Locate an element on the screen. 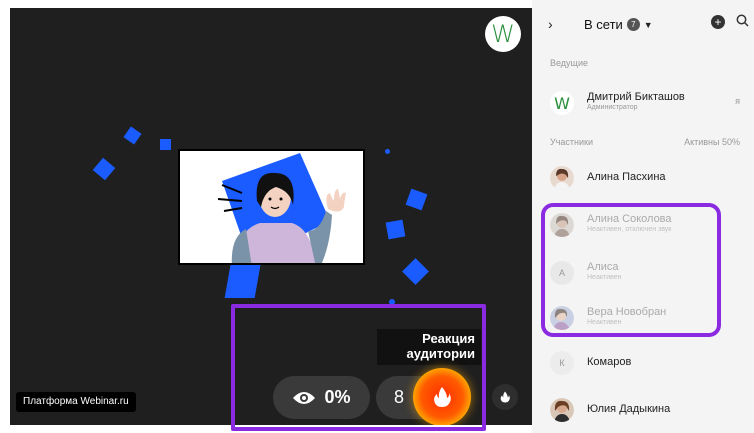 This screenshot has height=433, width=754. participant-row: Алина Пасхина is located at coordinates (643, 179).